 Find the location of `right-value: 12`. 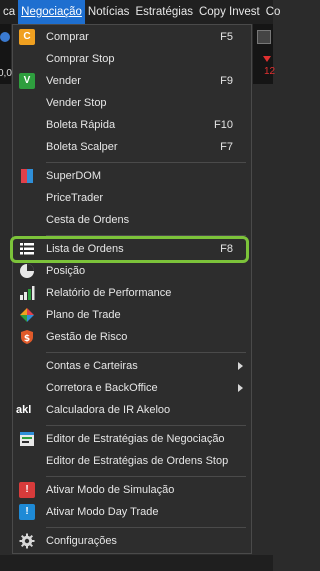

right-value: 12 is located at coordinates (270, 71).